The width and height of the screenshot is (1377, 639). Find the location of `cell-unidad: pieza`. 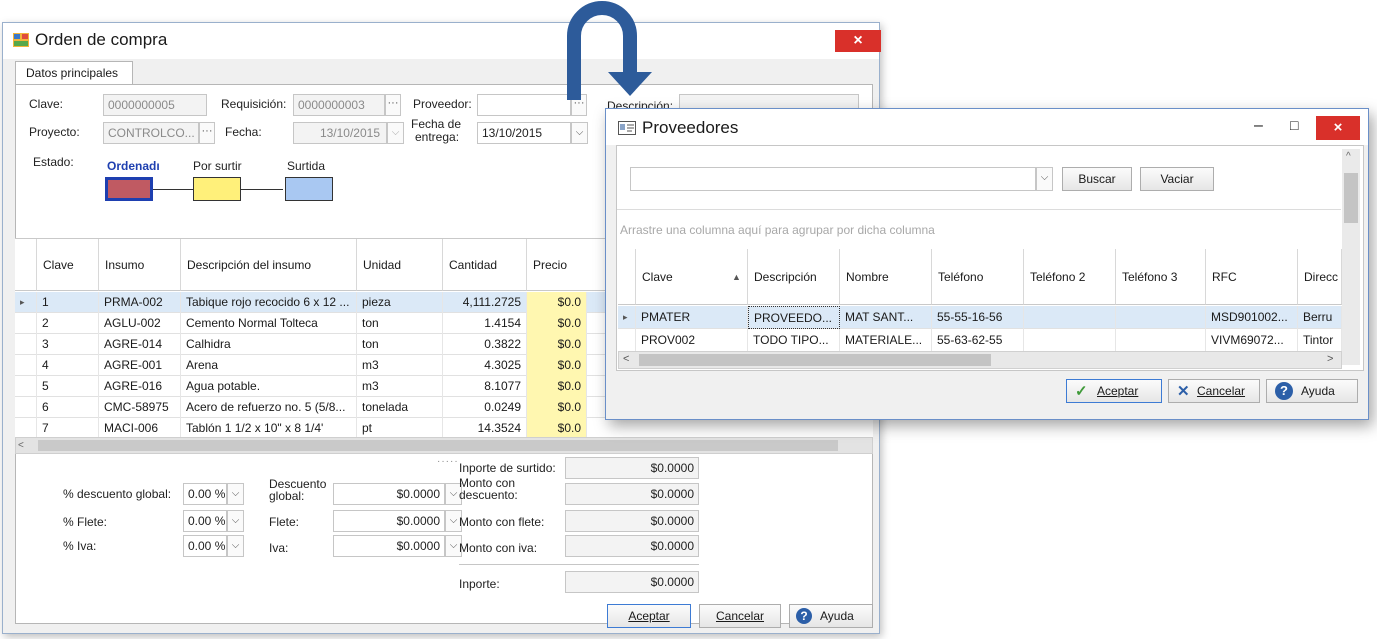

cell-unidad: pieza is located at coordinates (400, 302).